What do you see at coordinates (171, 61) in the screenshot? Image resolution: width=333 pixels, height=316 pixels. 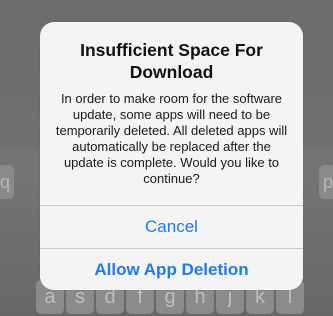 I see `alert-title: Insufficient Space For Download` at bounding box center [171, 61].